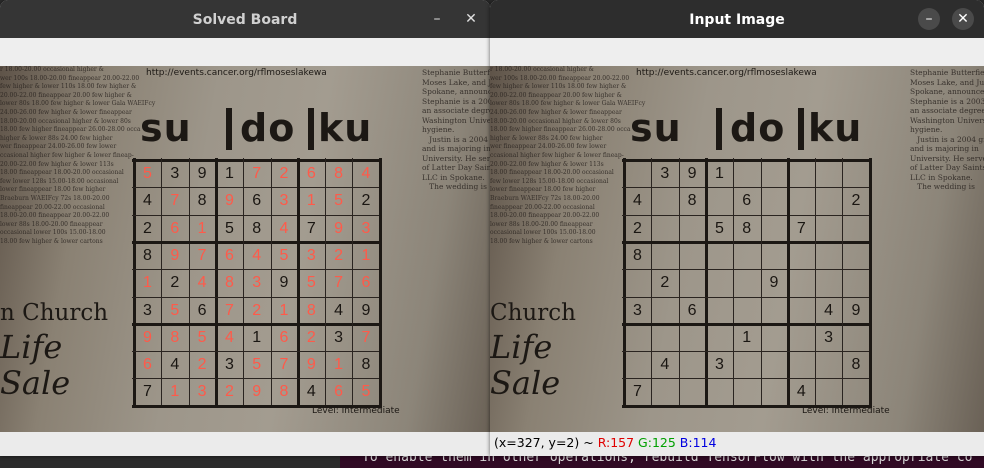 This screenshot has height=468, width=984. Describe the element at coordinates (737, 443) in the screenshot. I see `status-bar: (x=327, y=2) ~ R:157 G:125 B:114` at that location.